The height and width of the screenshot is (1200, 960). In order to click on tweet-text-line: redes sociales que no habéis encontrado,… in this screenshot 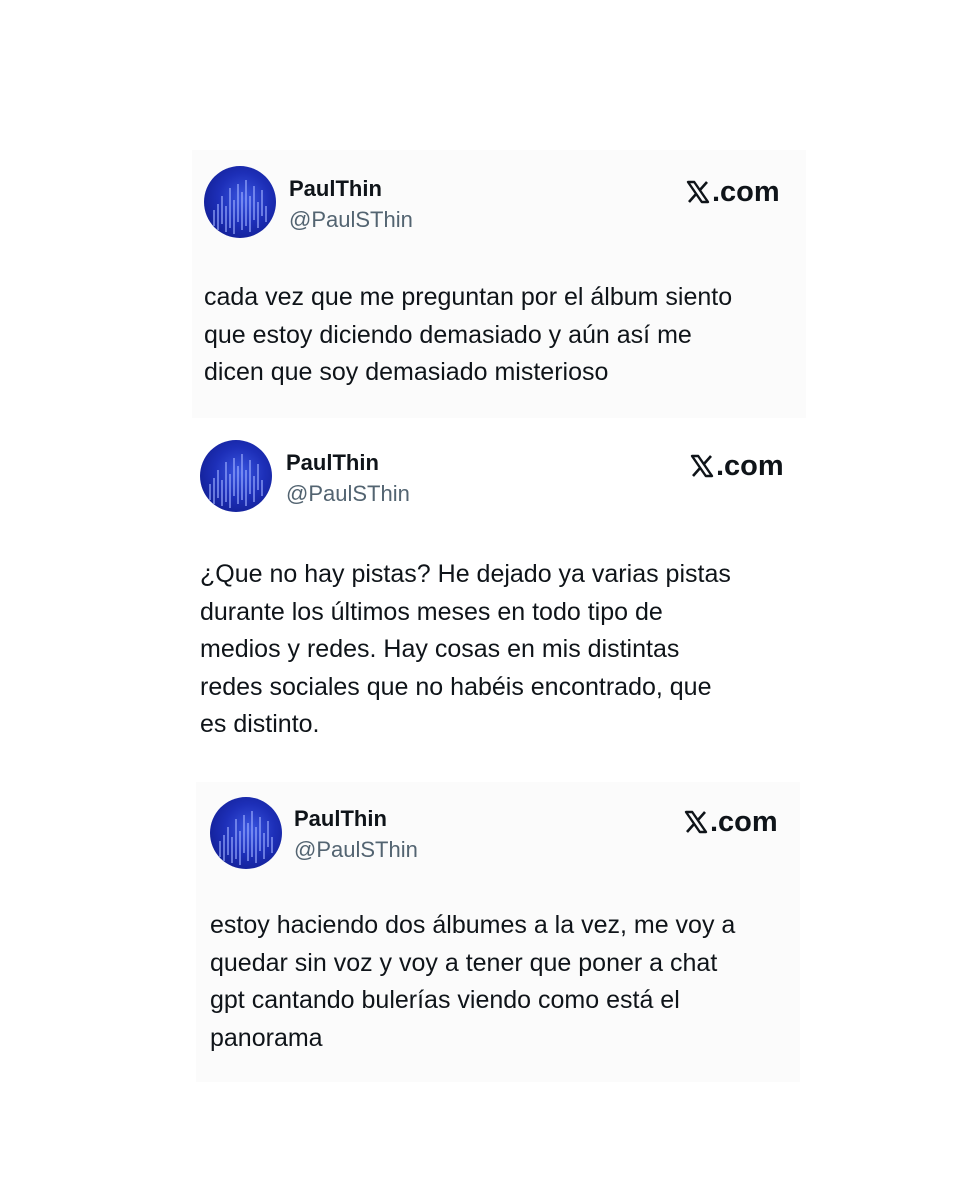, I will do `click(456, 686)`.